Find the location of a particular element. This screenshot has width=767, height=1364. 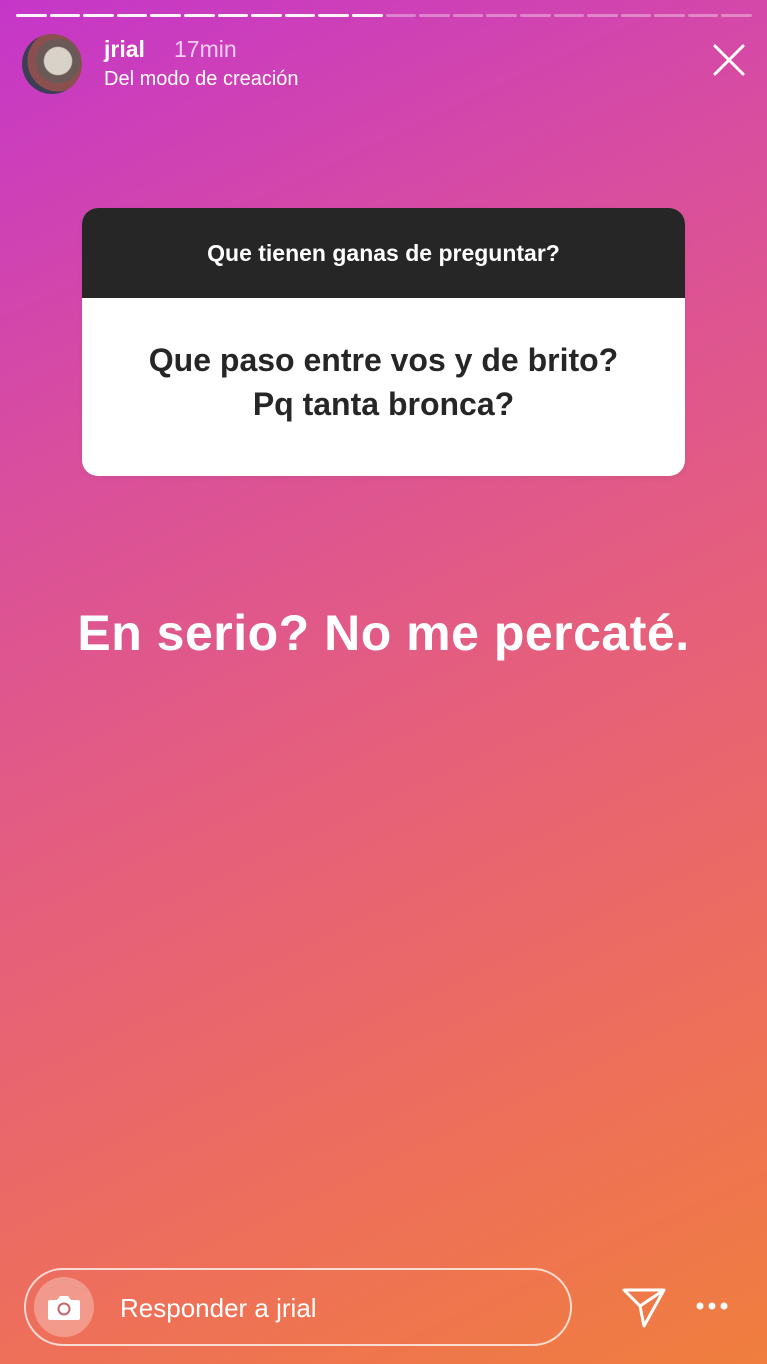

question-answer-line-1: Que paso entre vos y de brito? is located at coordinates (383, 360).